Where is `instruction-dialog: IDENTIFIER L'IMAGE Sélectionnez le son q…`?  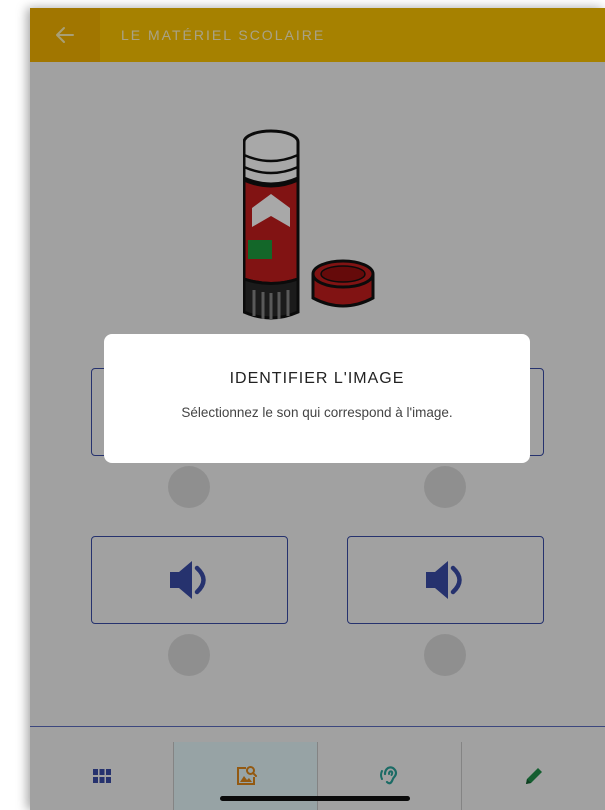 instruction-dialog: IDENTIFIER L'IMAGE Sélectionnez le son q… is located at coordinates (317, 398).